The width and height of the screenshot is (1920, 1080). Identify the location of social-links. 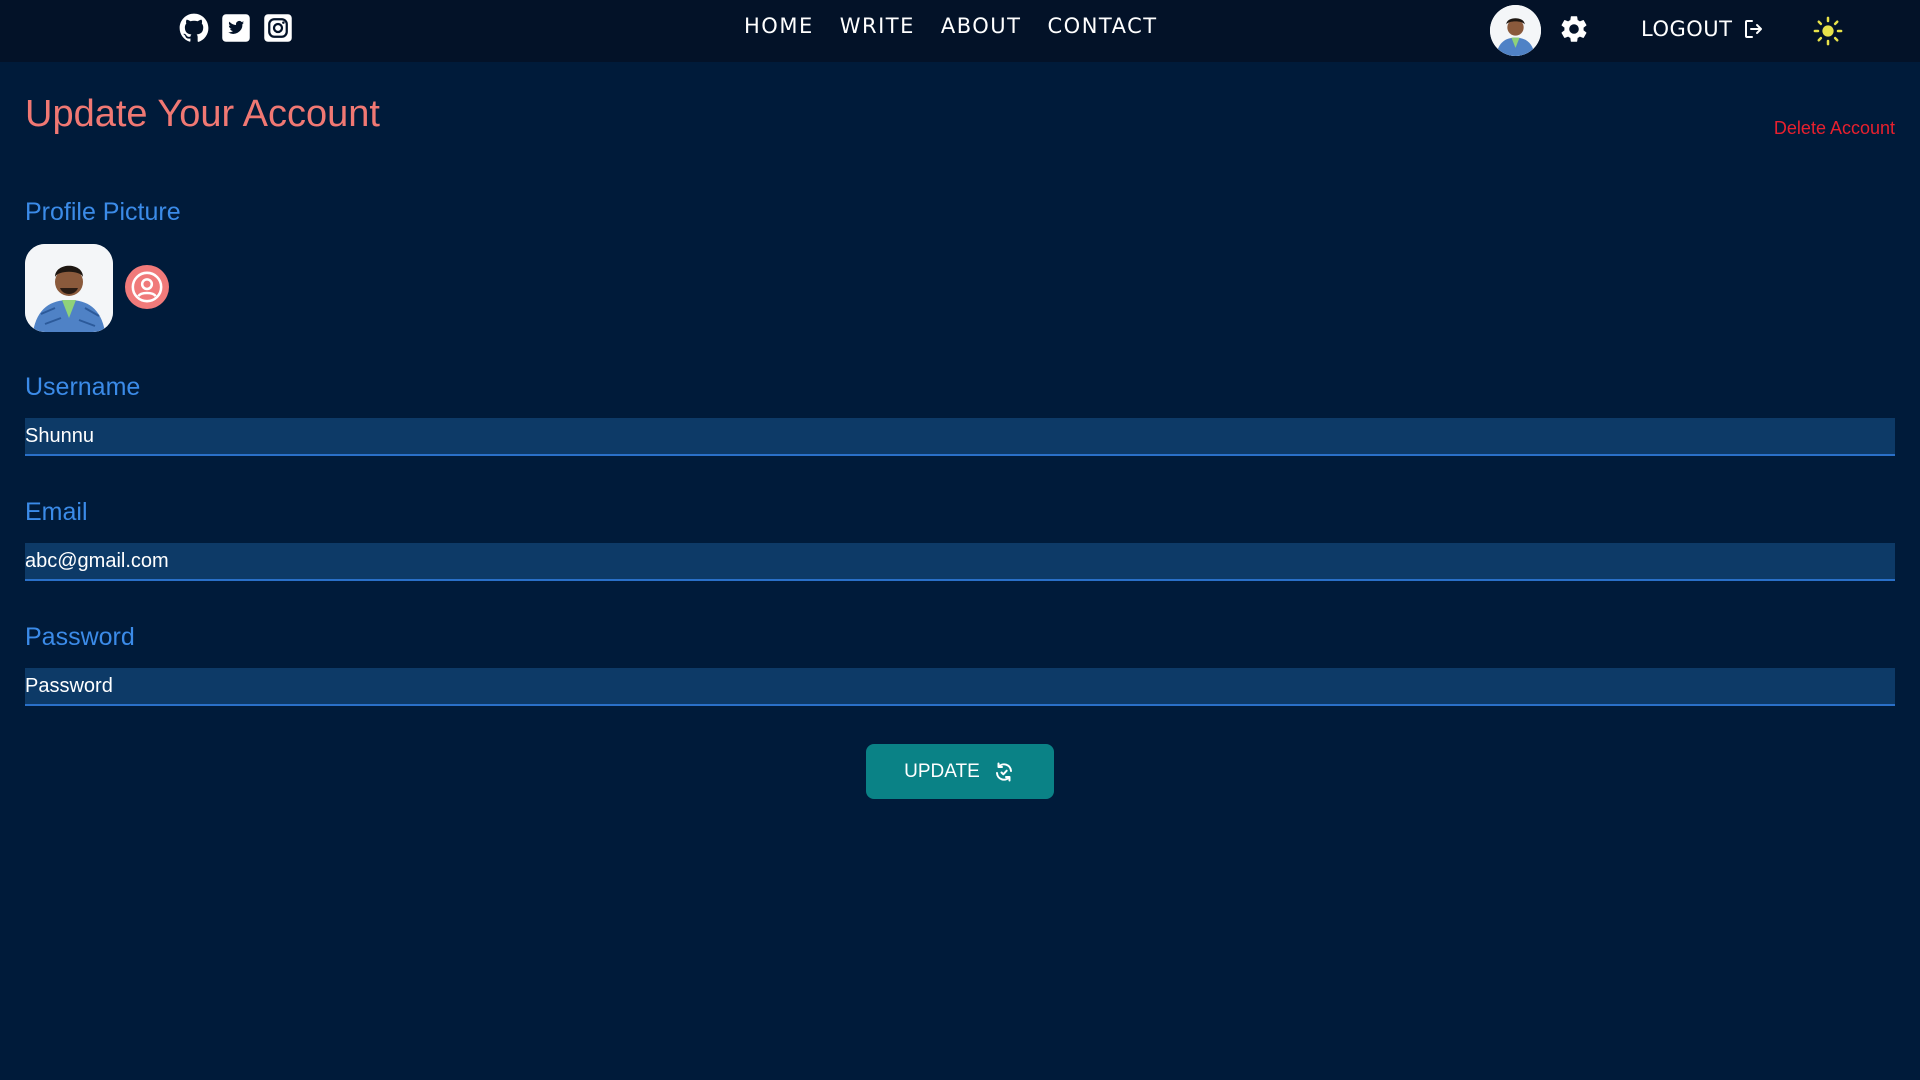
(236, 28).